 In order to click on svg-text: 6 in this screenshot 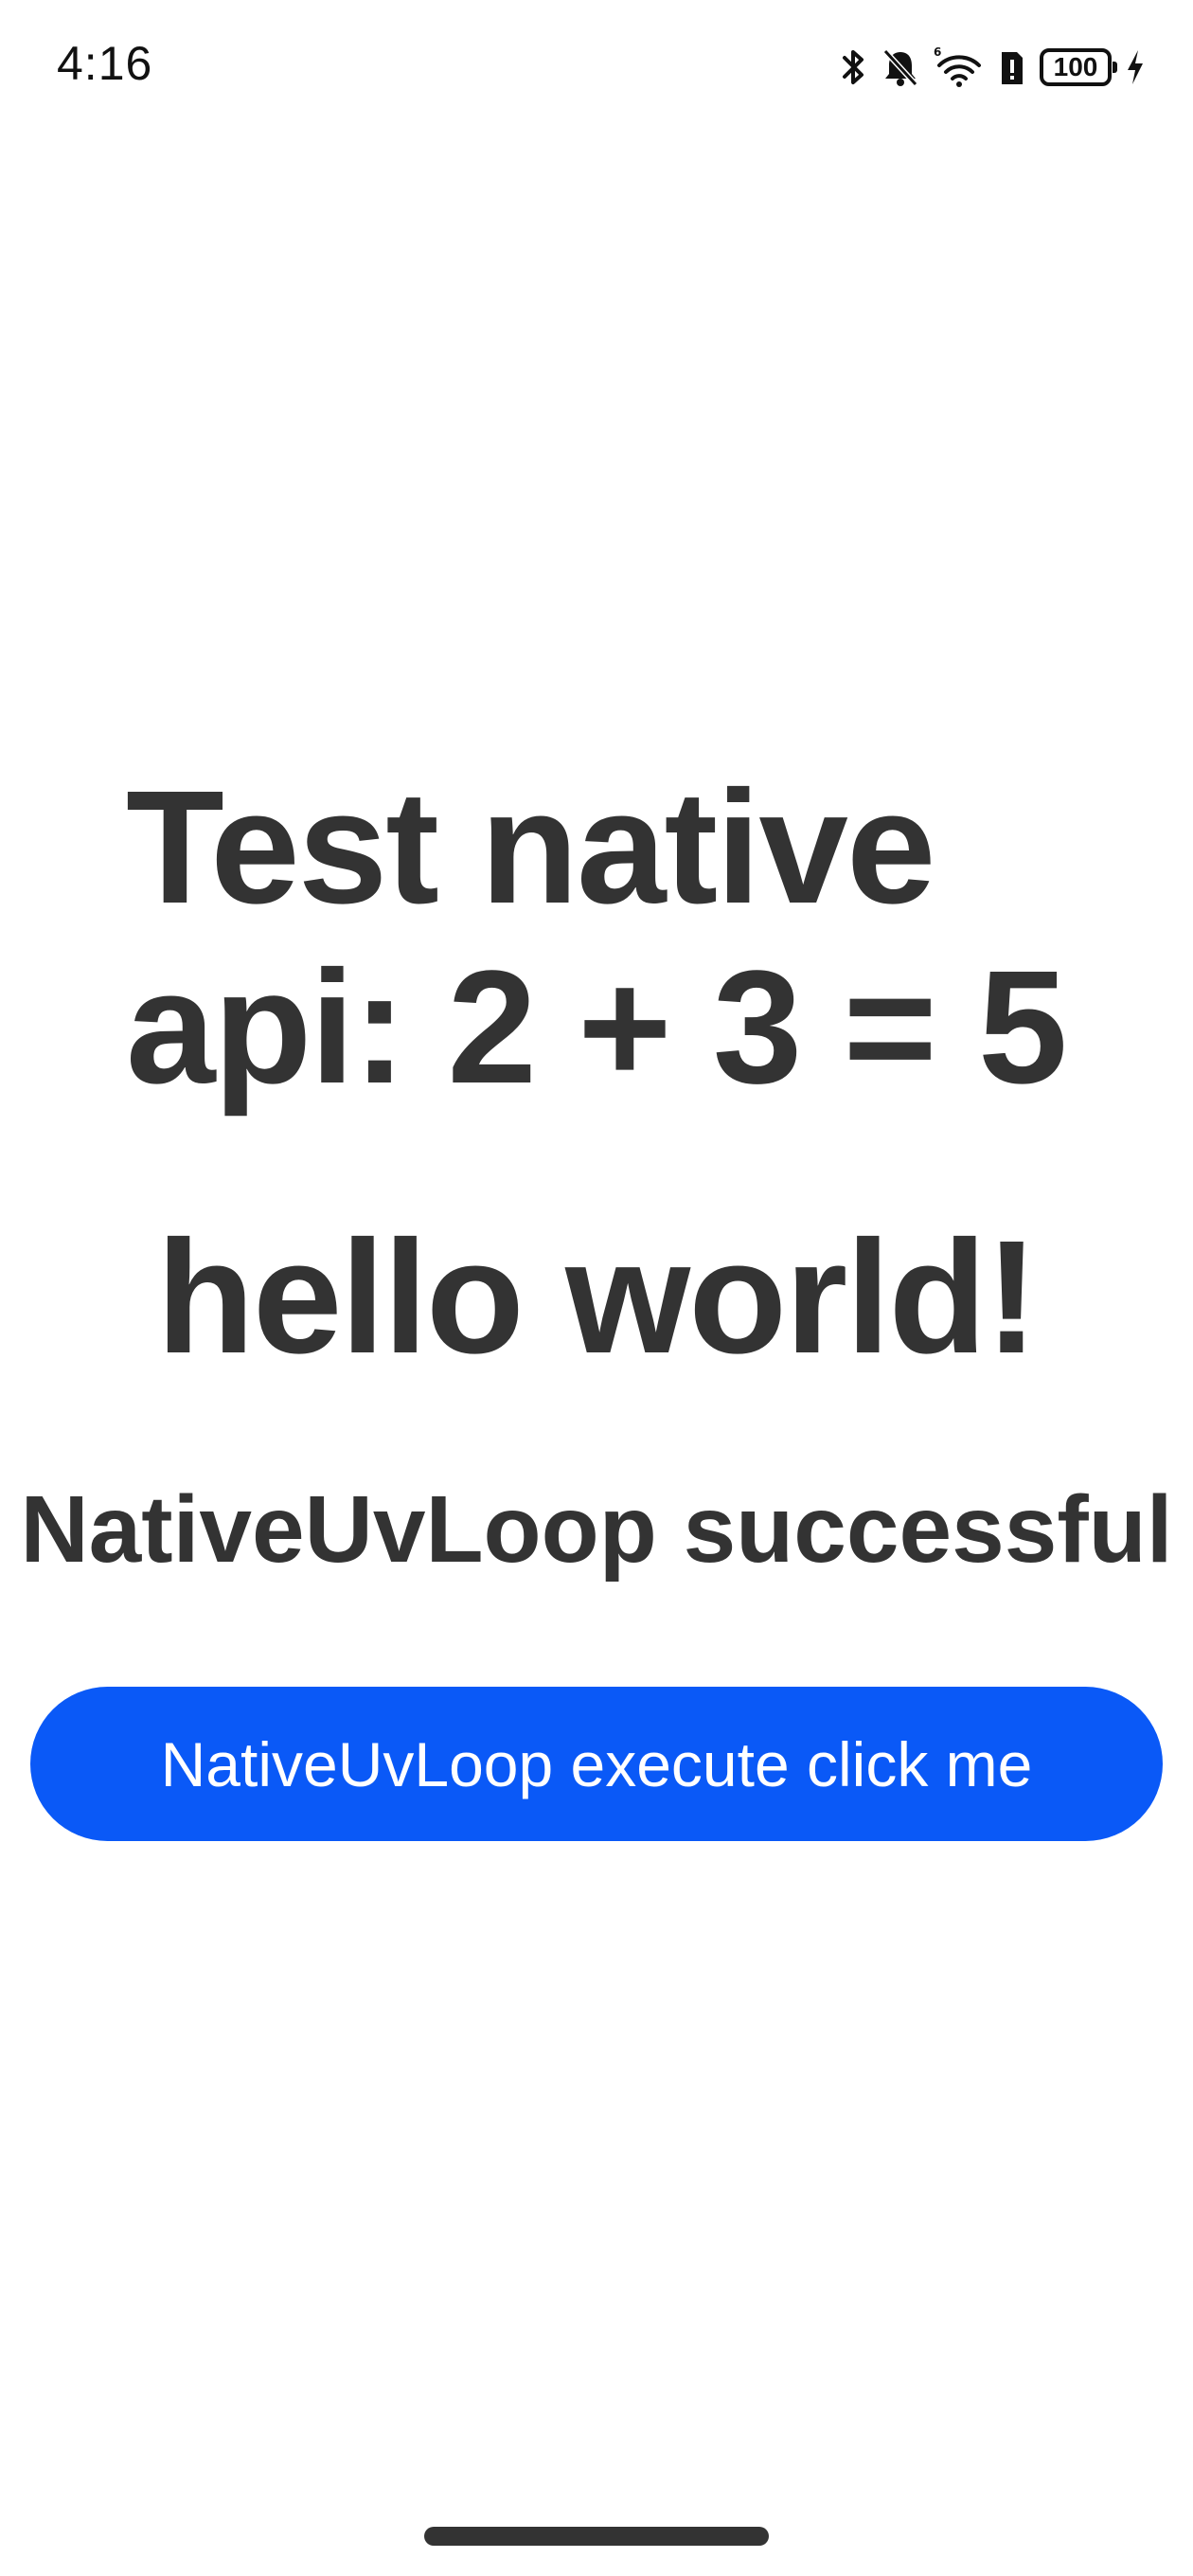, I will do `click(937, 52)`.